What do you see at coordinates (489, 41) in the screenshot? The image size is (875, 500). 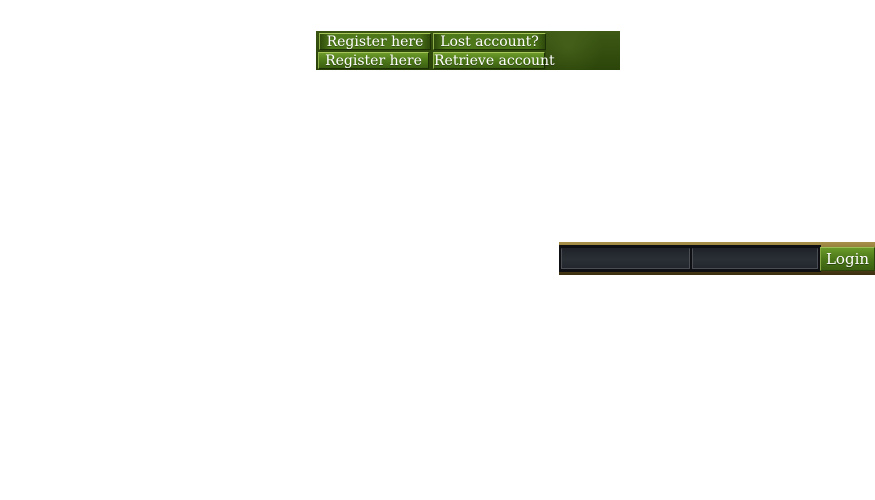 I see `lost-account-button: Lost account?` at bounding box center [489, 41].